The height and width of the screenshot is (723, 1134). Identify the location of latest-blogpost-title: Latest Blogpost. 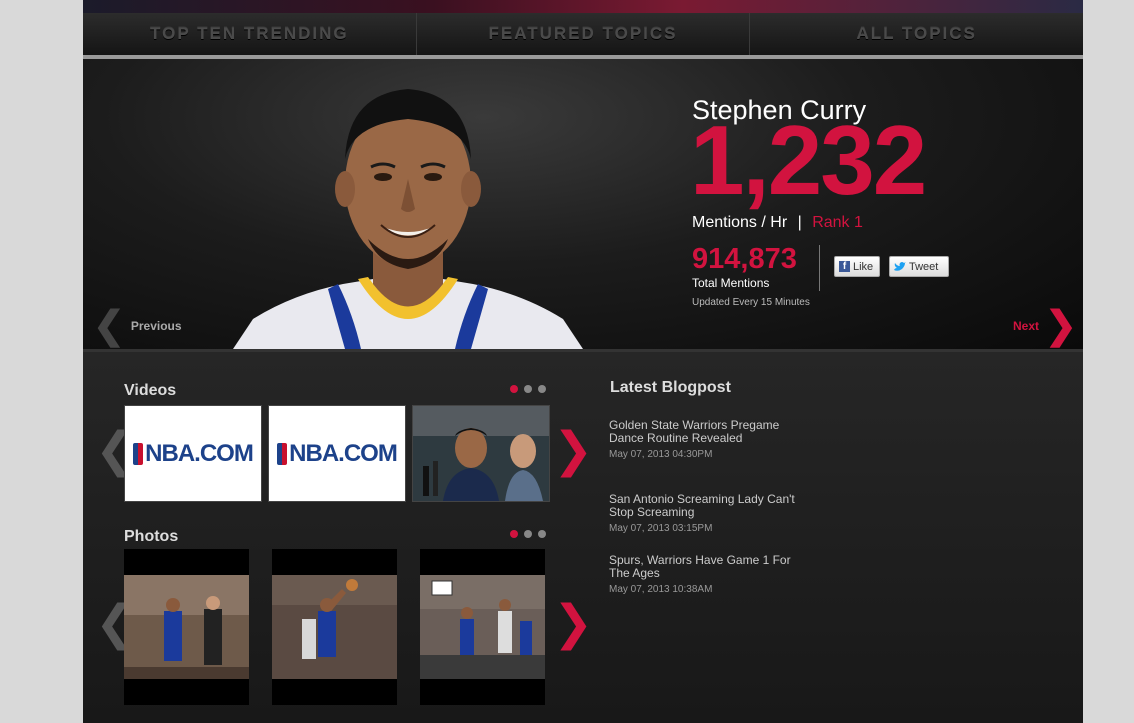
(670, 387).